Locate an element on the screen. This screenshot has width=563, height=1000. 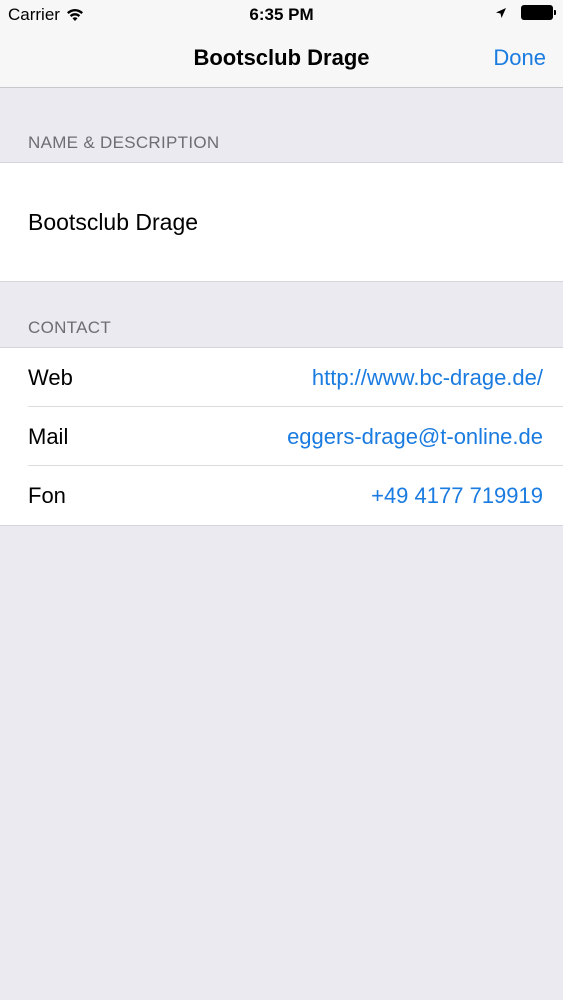
mail-label: Mail is located at coordinates (48, 436).